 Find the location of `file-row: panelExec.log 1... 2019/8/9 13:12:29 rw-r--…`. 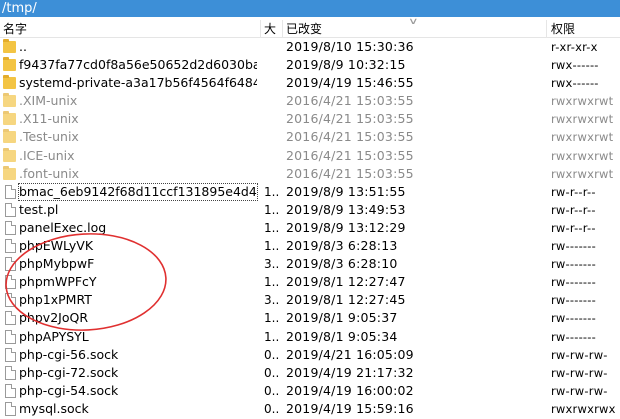

file-row: panelExec.log 1... 2019/8/9 13:12:29 rw-r--… is located at coordinates (310, 228).